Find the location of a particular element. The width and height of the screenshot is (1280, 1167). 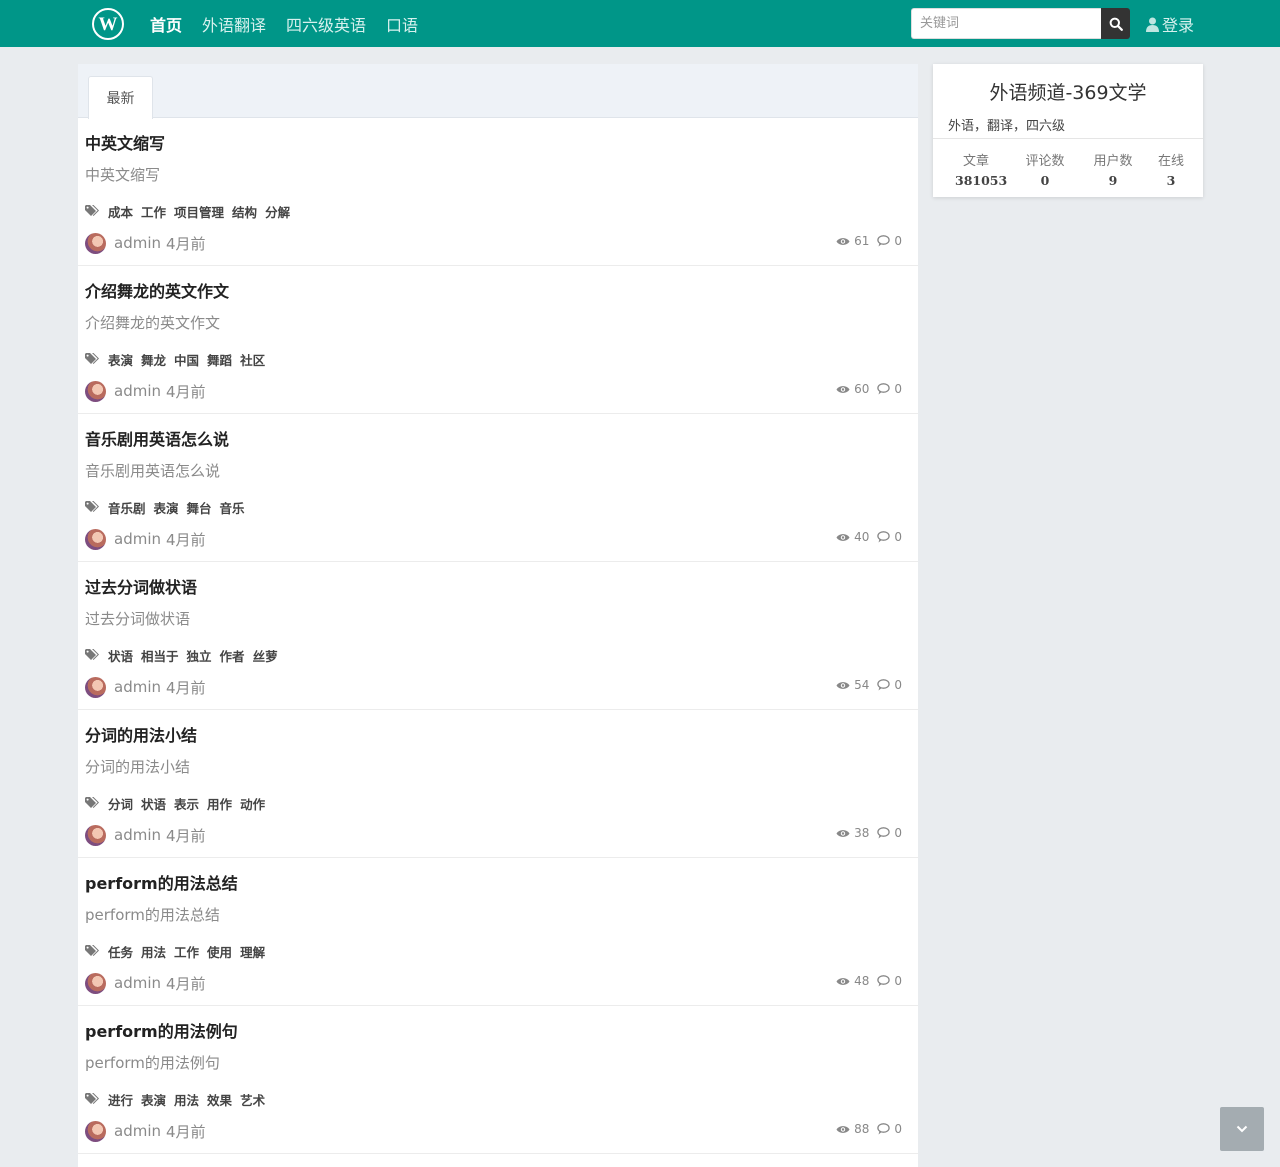

article-title: perform的用法总结 is located at coordinates (161, 882).